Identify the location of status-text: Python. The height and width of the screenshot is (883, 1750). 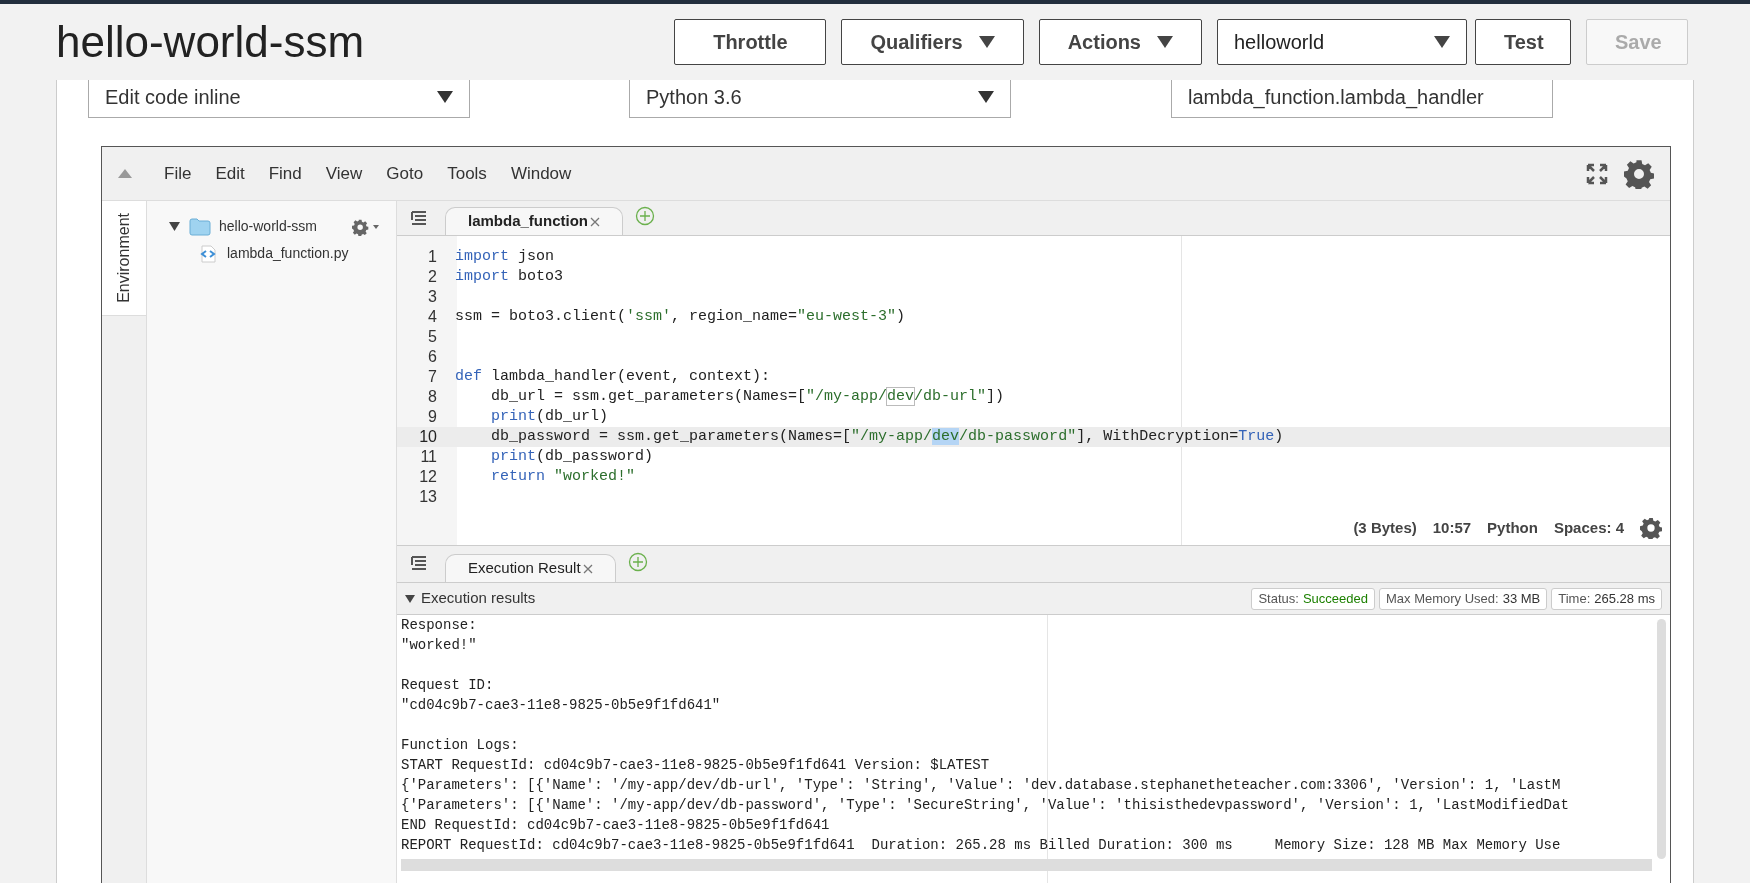
(1512, 527).